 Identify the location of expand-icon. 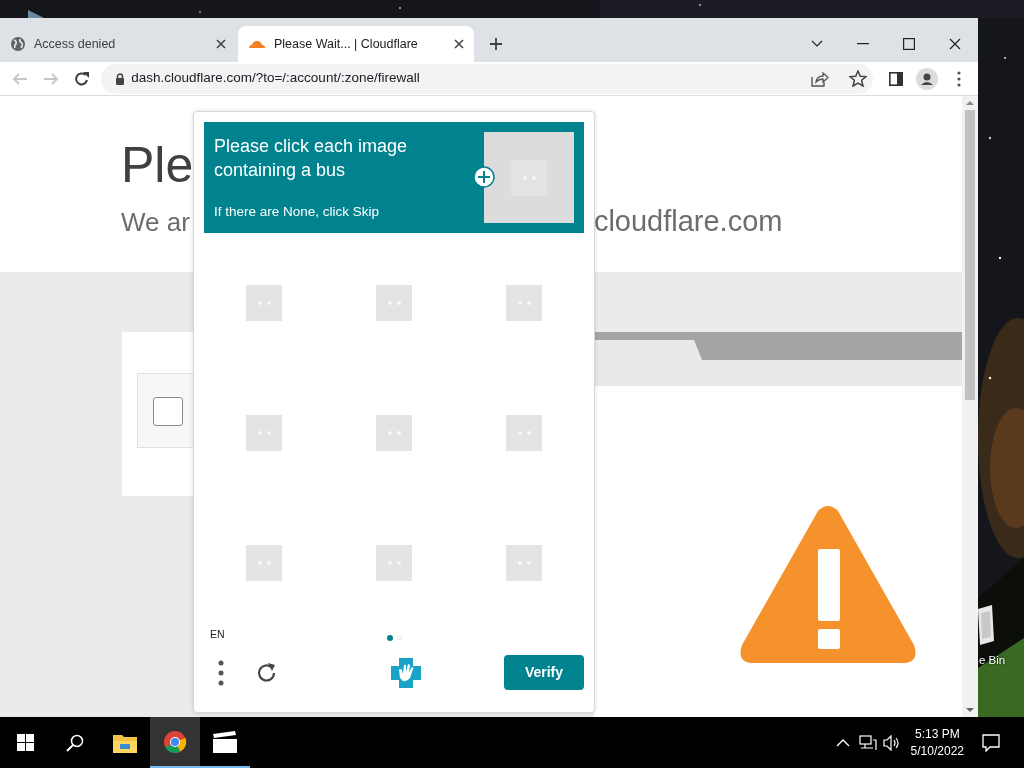
(484, 177).